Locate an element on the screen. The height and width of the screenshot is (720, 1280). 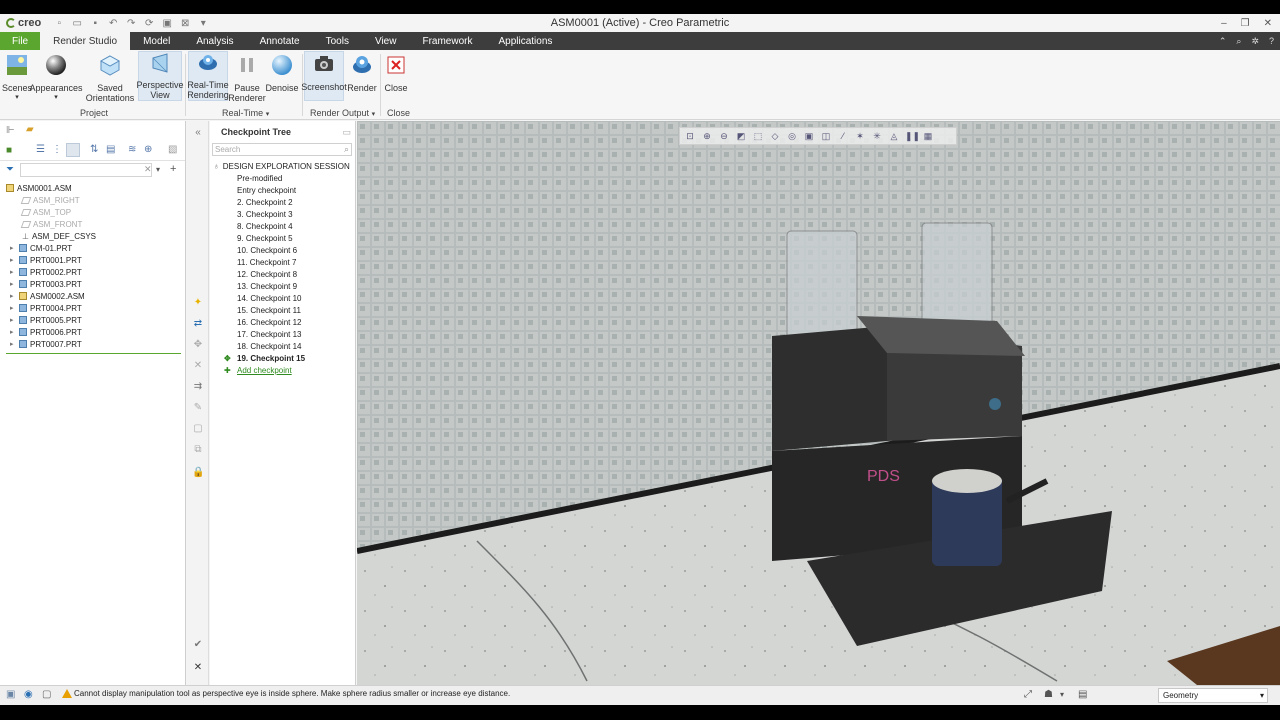
finish-session-icon: ✔ is located at coordinates (198, 645).